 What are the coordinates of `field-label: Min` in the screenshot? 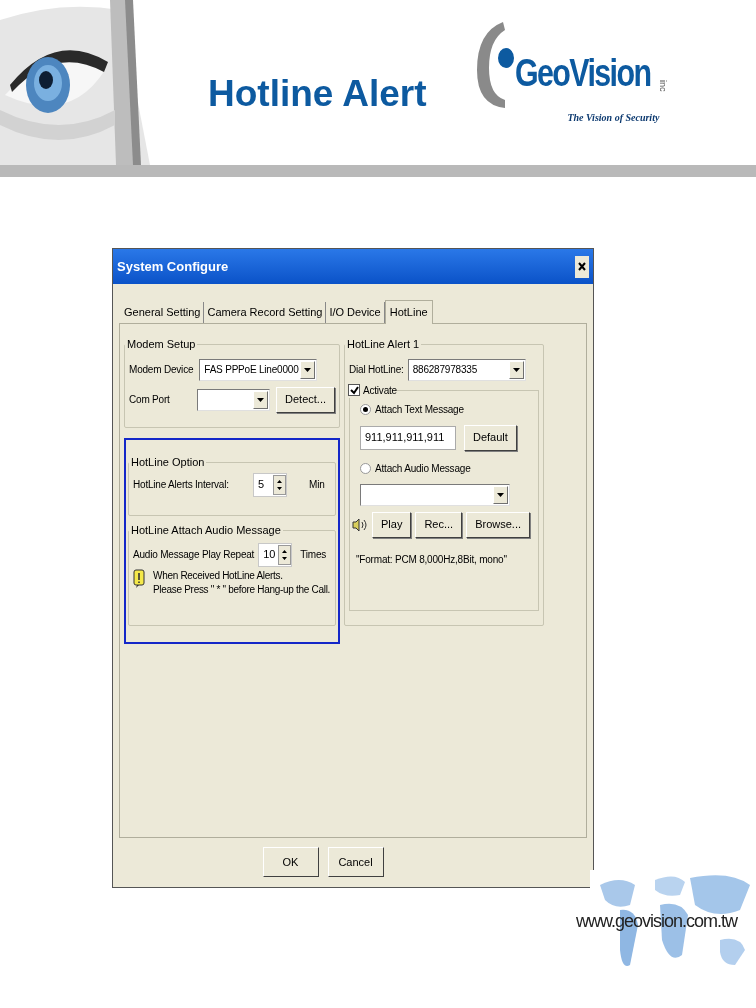 It's located at (317, 485).